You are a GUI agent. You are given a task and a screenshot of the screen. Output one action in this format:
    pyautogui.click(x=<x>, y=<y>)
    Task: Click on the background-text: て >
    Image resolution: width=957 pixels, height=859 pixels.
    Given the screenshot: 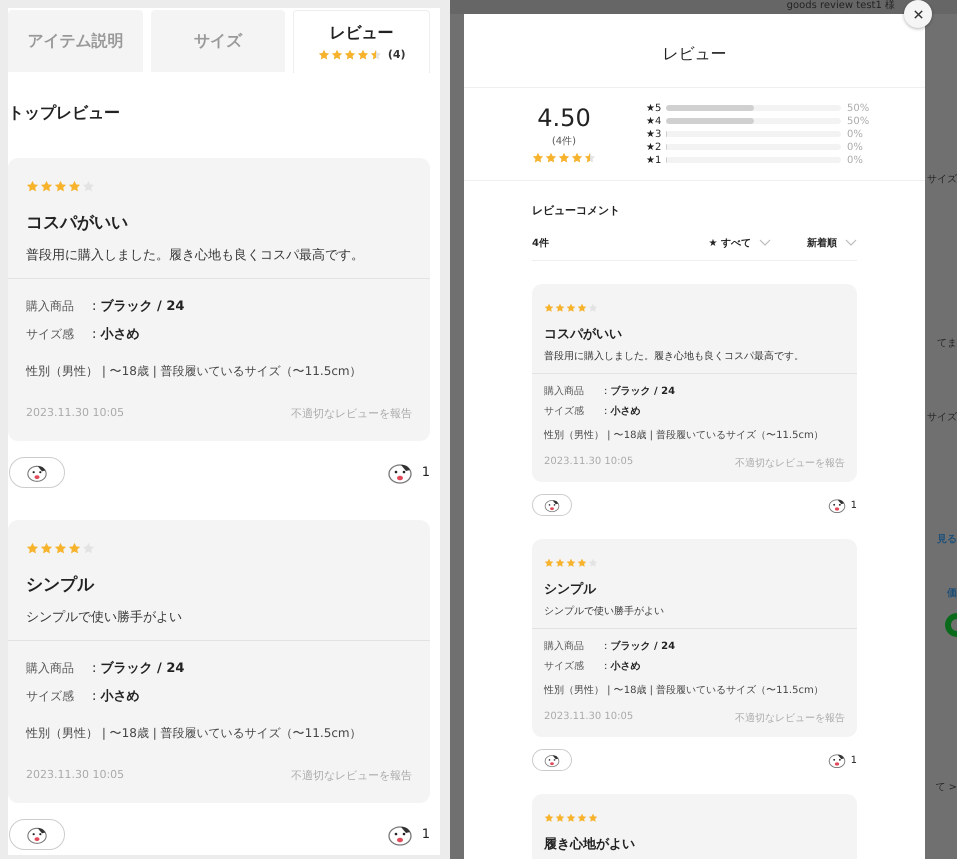 What is the action you would take?
    pyautogui.click(x=946, y=787)
    